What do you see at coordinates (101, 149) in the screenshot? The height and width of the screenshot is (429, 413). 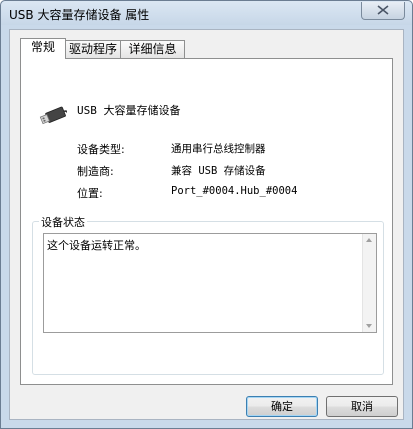 I see `device-type-label: 设备类型:` at bounding box center [101, 149].